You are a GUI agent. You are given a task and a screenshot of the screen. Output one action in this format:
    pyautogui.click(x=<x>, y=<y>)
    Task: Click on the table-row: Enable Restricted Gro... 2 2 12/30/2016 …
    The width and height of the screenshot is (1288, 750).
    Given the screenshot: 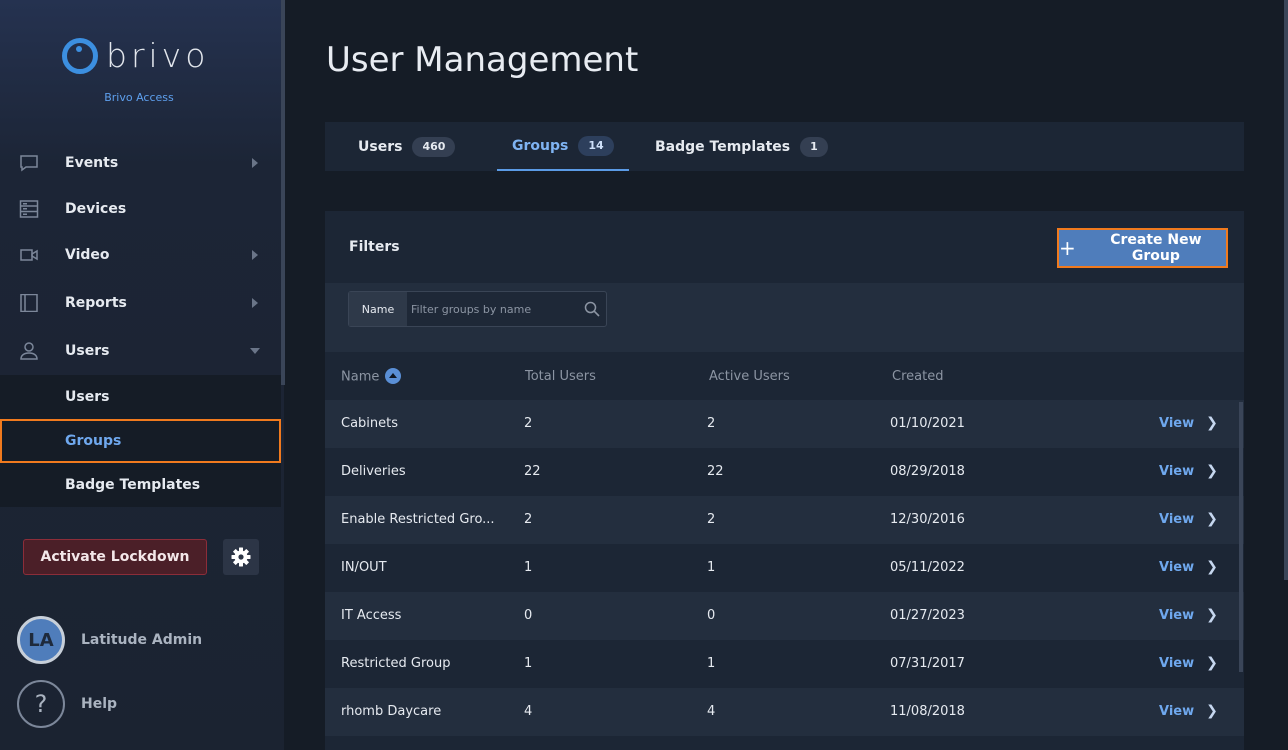 What is the action you would take?
    pyautogui.click(x=784, y=520)
    